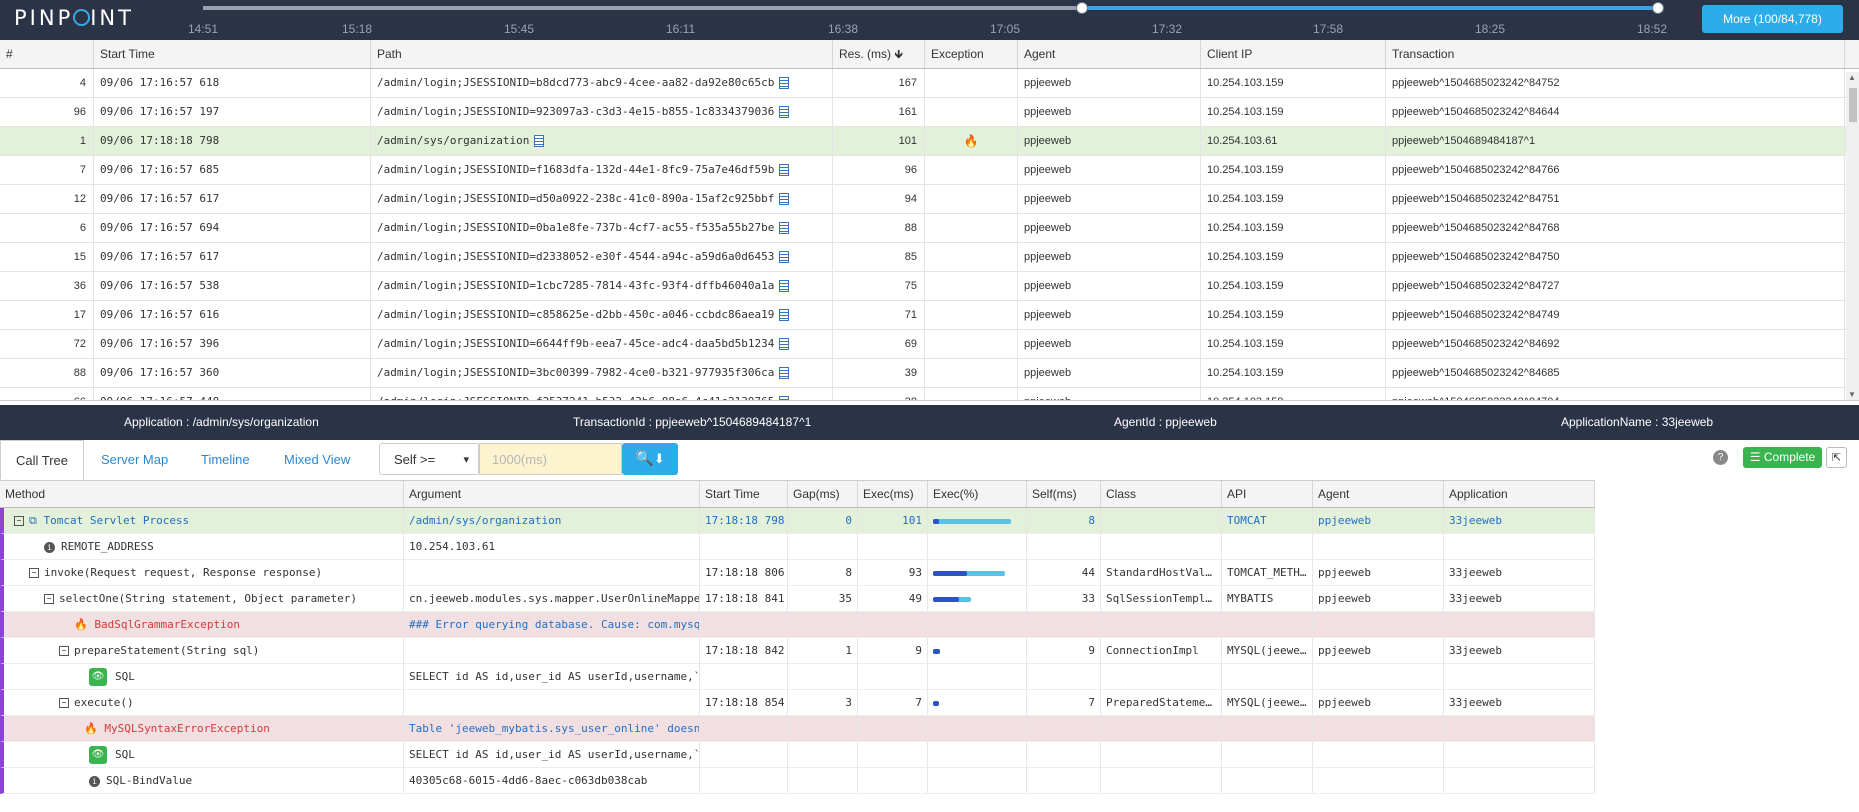  Describe the element at coordinates (1652, 29) in the screenshot. I see `timeline-tick-label: 18:52` at that location.